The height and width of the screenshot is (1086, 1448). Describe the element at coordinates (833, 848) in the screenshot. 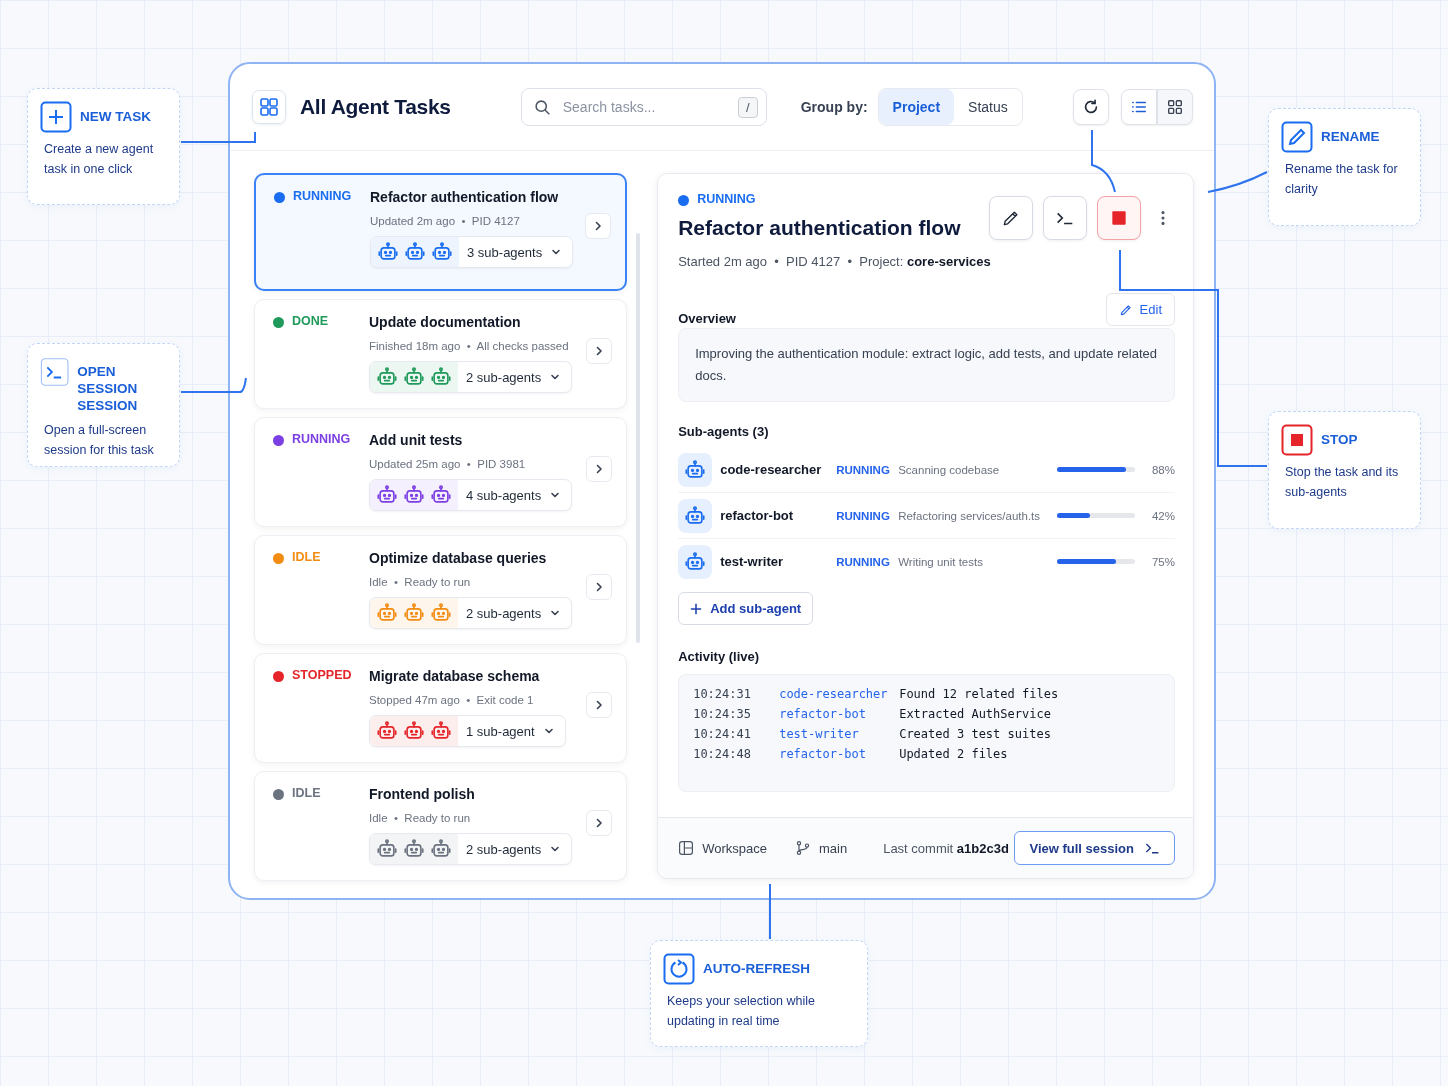

I see `branch-name: main` at that location.